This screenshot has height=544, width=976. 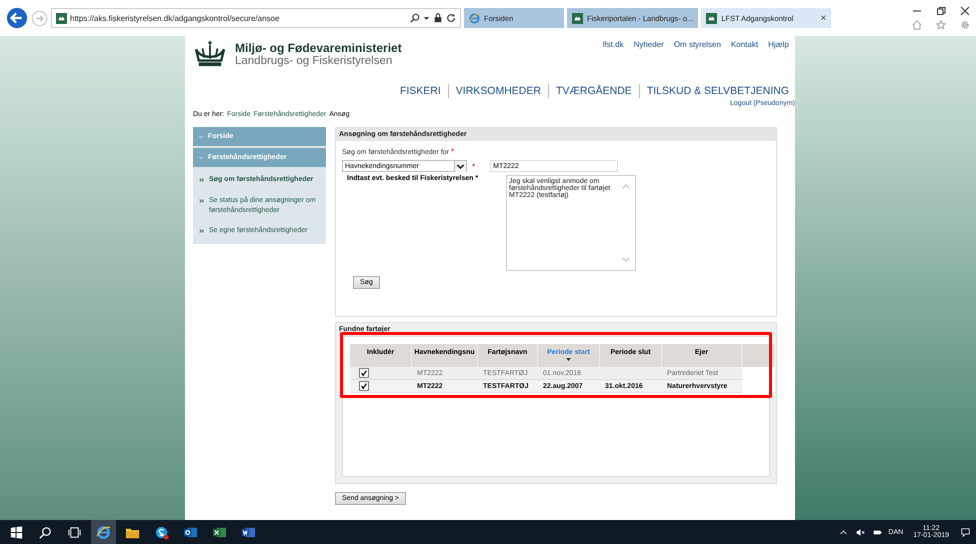 What do you see at coordinates (460, 166) in the screenshot?
I see `dropdown-caret-icon` at bounding box center [460, 166].